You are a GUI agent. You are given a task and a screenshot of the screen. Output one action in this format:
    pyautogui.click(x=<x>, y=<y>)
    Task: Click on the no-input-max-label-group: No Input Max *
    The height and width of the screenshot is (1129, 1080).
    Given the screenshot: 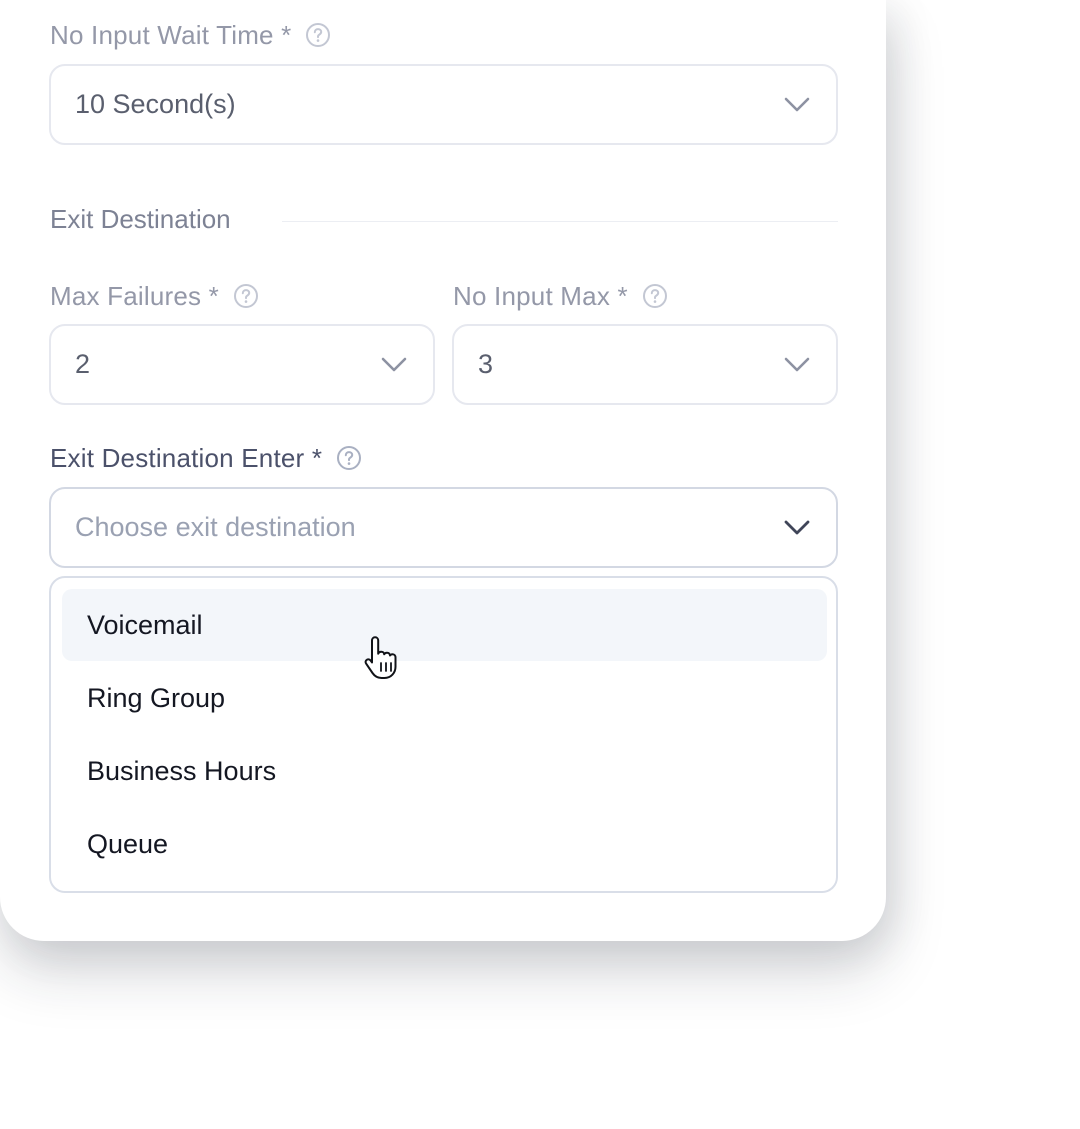 What is the action you would take?
    pyautogui.click(x=560, y=296)
    